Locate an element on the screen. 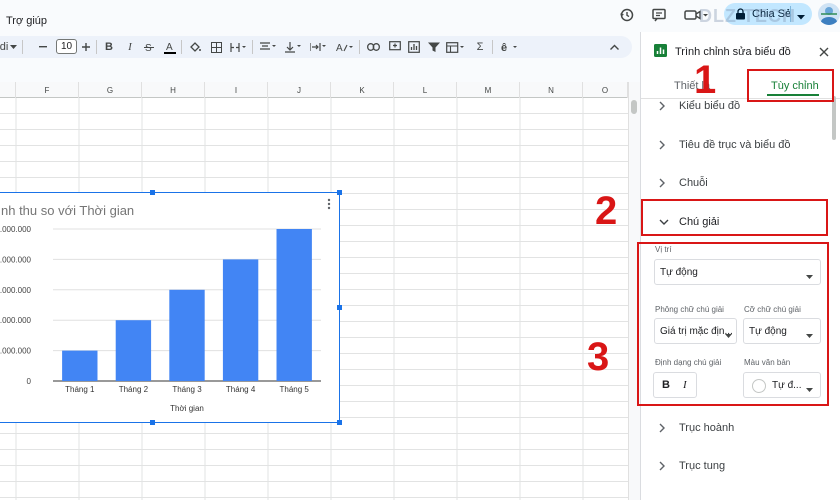 The width and height of the screenshot is (840, 500). section-vertical-axis: Trục tung is located at coordinates (736, 466).